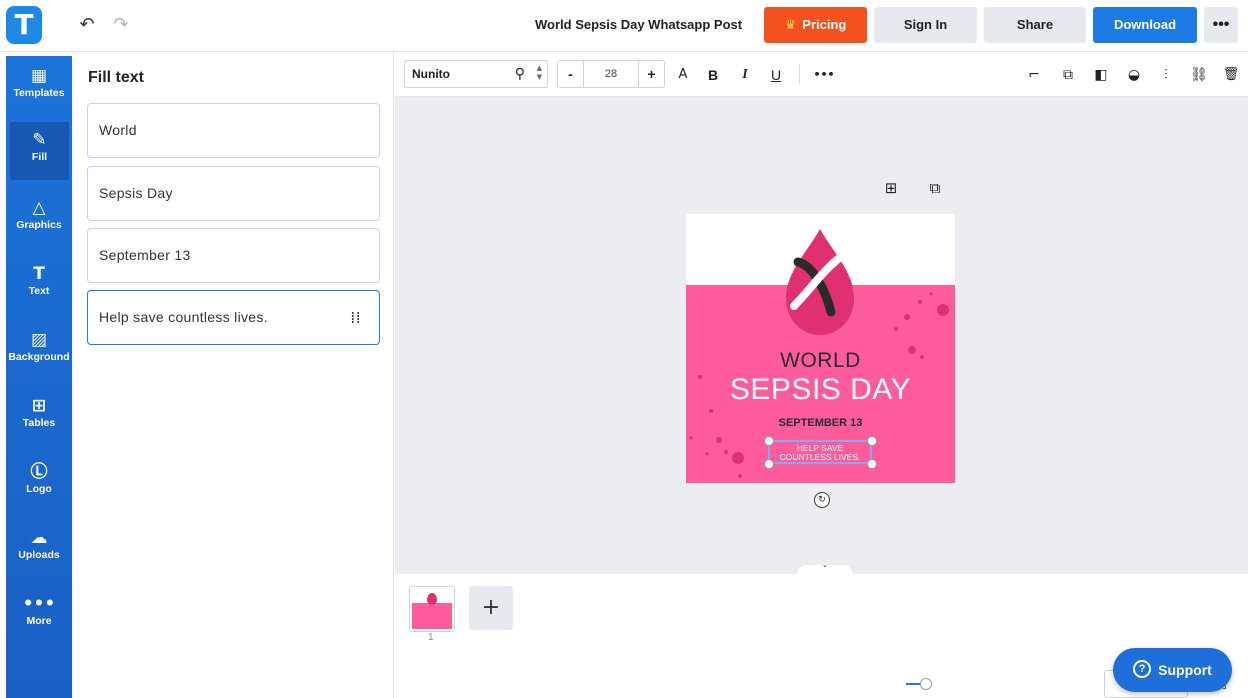  Describe the element at coordinates (713, 75) in the screenshot. I see `bold-button: B` at that location.